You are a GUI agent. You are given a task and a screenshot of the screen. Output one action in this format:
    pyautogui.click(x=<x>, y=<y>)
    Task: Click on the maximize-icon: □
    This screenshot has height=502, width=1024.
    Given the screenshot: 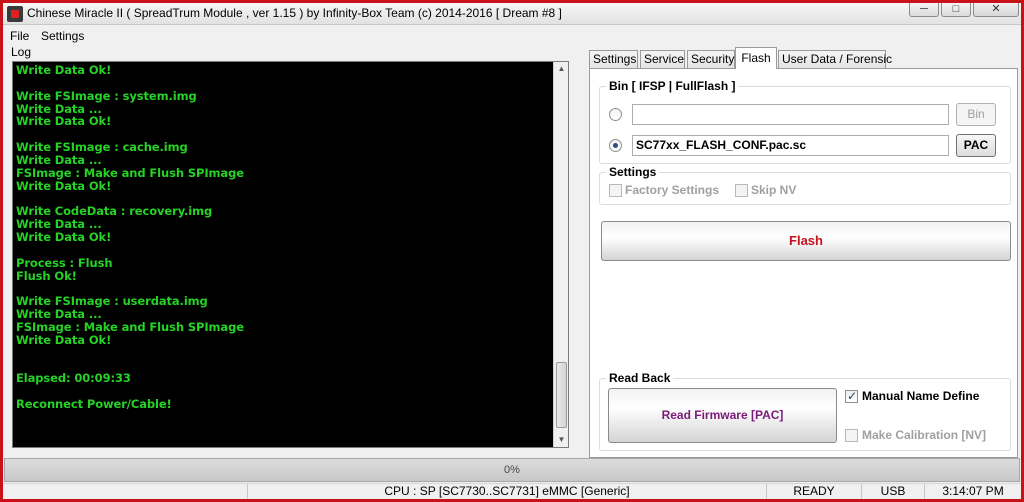 What is the action you would take?
    pyautogui.click(x=956, y=9)
    